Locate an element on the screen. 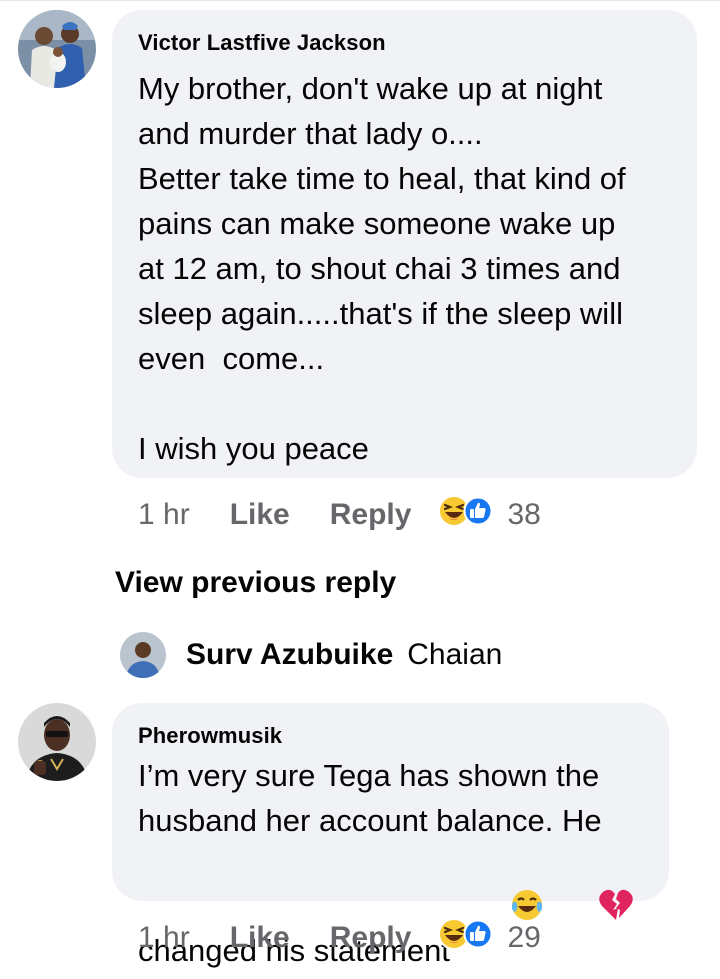 Image resolution: width=720 pixels, height=979 pixels. avatar-victor is located at coordinates (57, 49).